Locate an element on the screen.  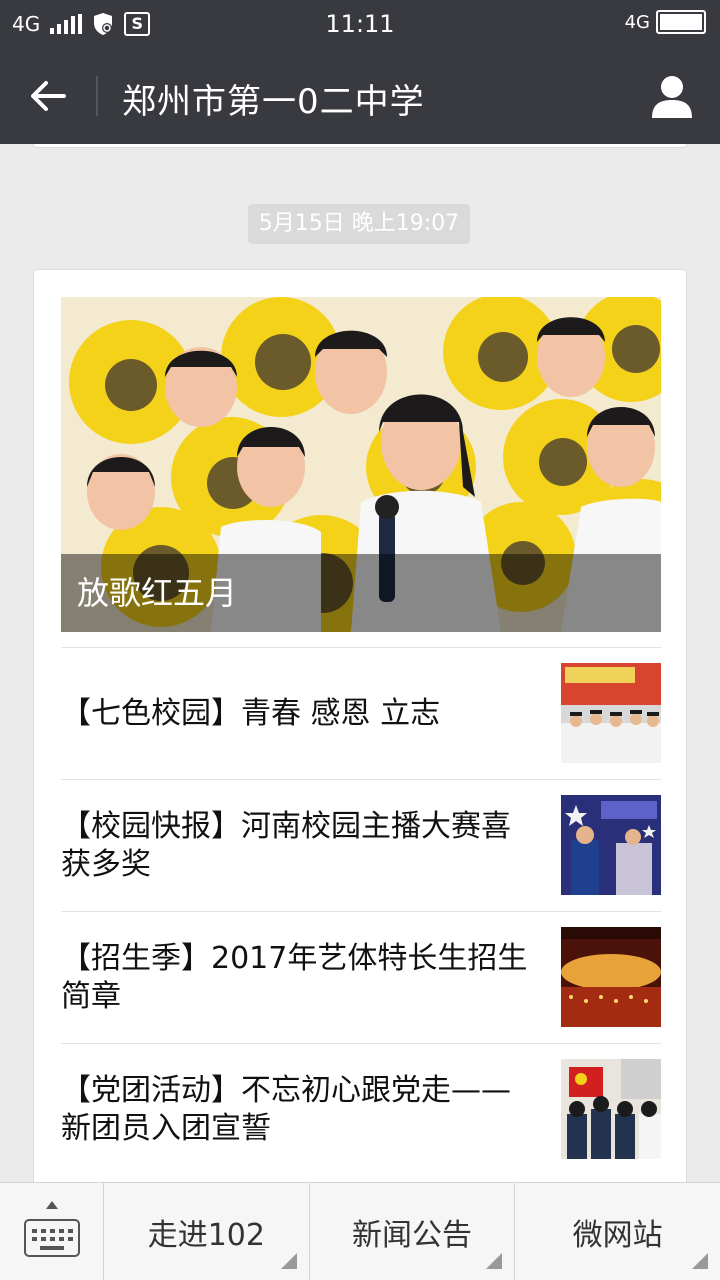
battery-icon is located at coordinates (681, 22).